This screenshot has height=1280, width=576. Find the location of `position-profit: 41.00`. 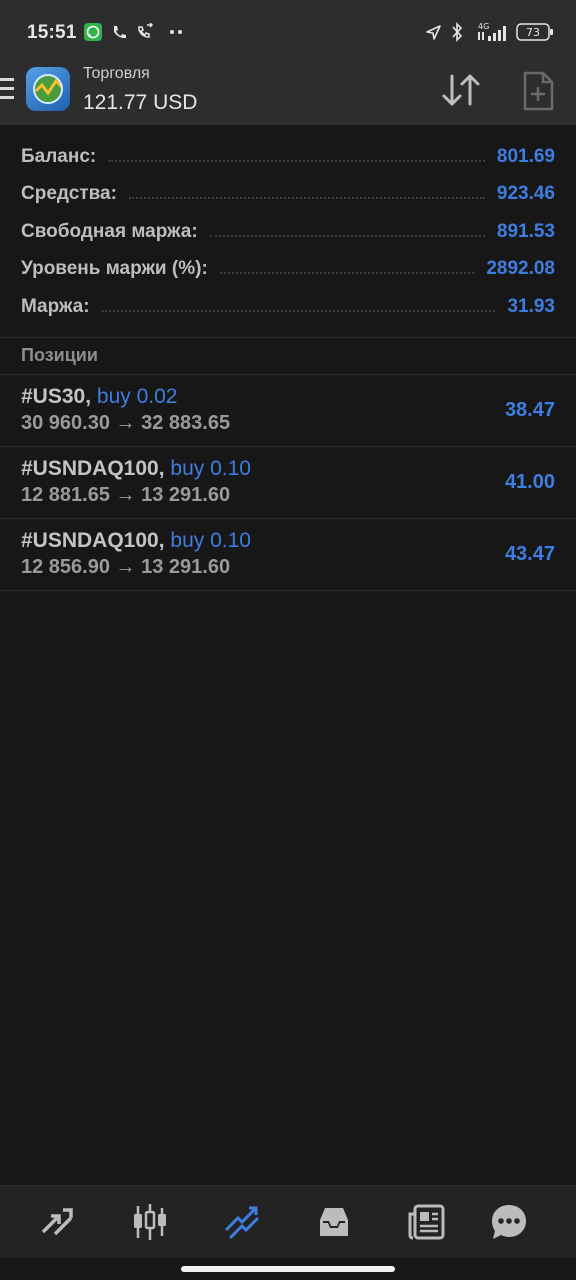

position-profit: 41.00 is located at coordinates (529, 482).